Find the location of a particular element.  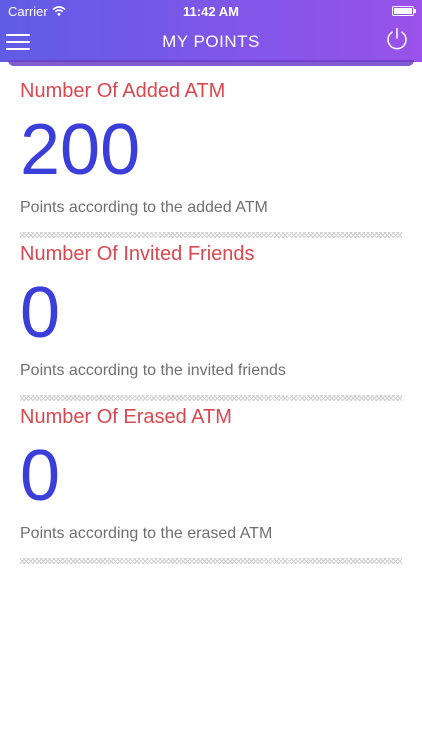

navigation-bar: MY POINTS is located at coordinates (211, 42).